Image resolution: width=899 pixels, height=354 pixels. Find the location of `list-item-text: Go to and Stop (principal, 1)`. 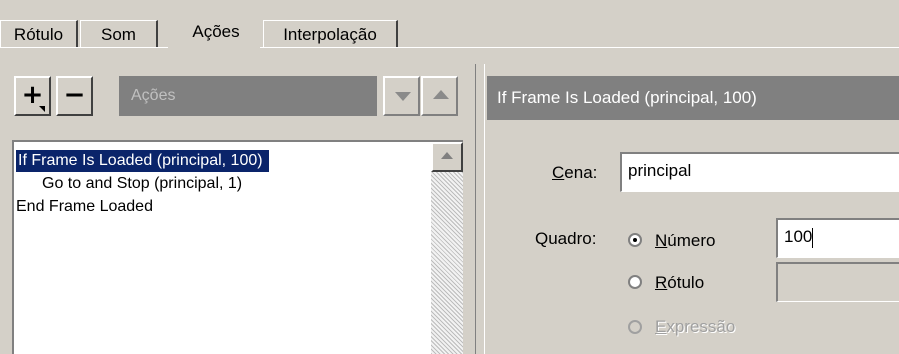

list-item-text: Go to and Stop (principal, 1) is located at coordinates (142, 183).